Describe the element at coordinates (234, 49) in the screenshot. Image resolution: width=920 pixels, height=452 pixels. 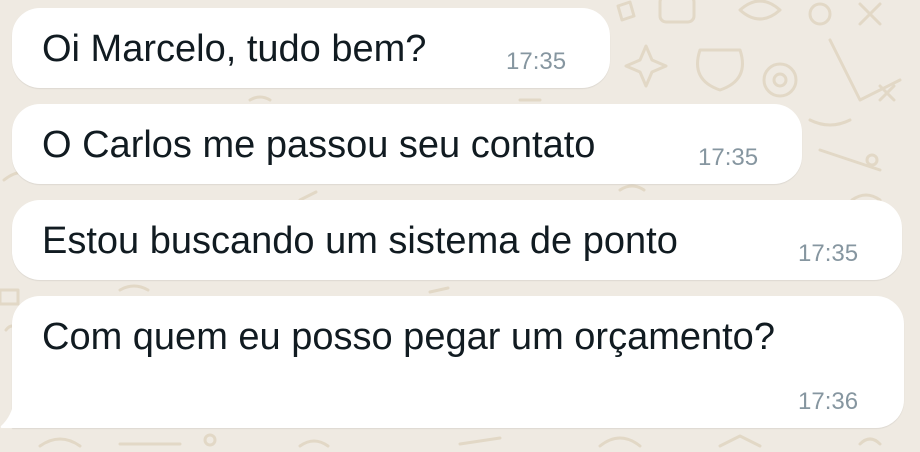
I see `message-text: Oi Marcelo, tudo bem?` at that location.